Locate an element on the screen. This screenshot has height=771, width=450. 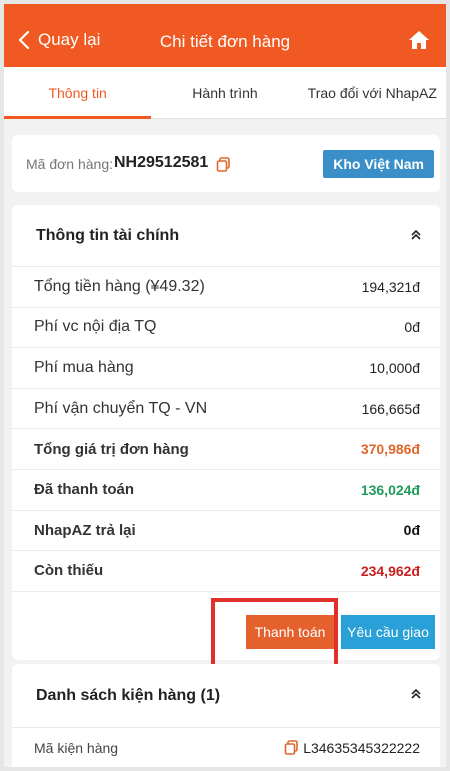
row-value-wrap: L34635345322222 is located at coordinates (352, 748).